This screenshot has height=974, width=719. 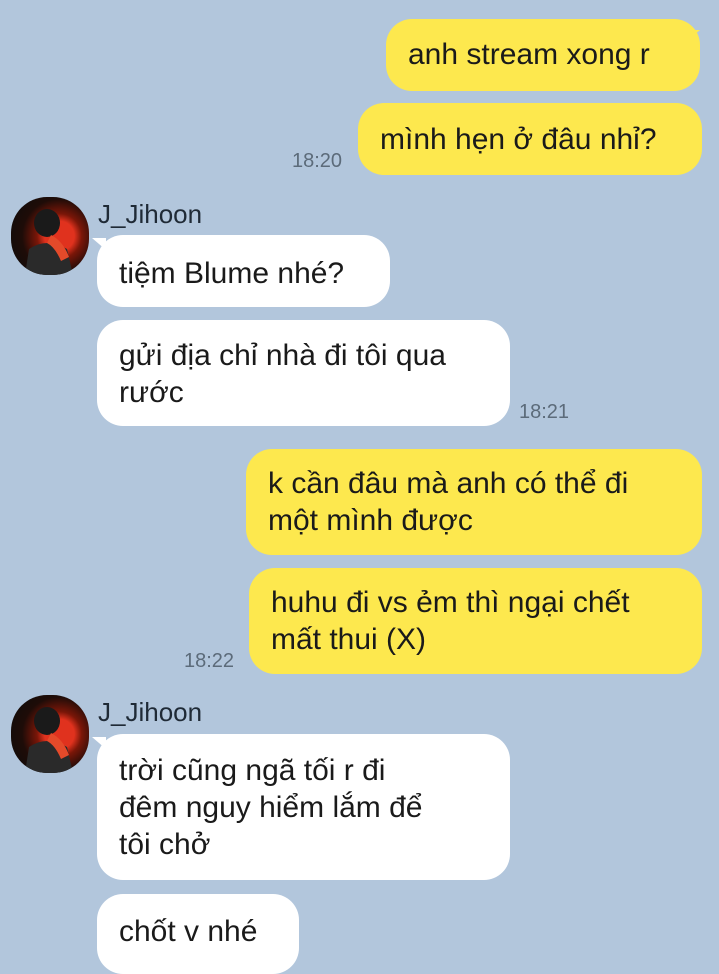 What do you see at coordinates (198, 934) in the screenshot?
I see `incoming-message-bubble: chốt v nhé` at bounding box center [198, 934].